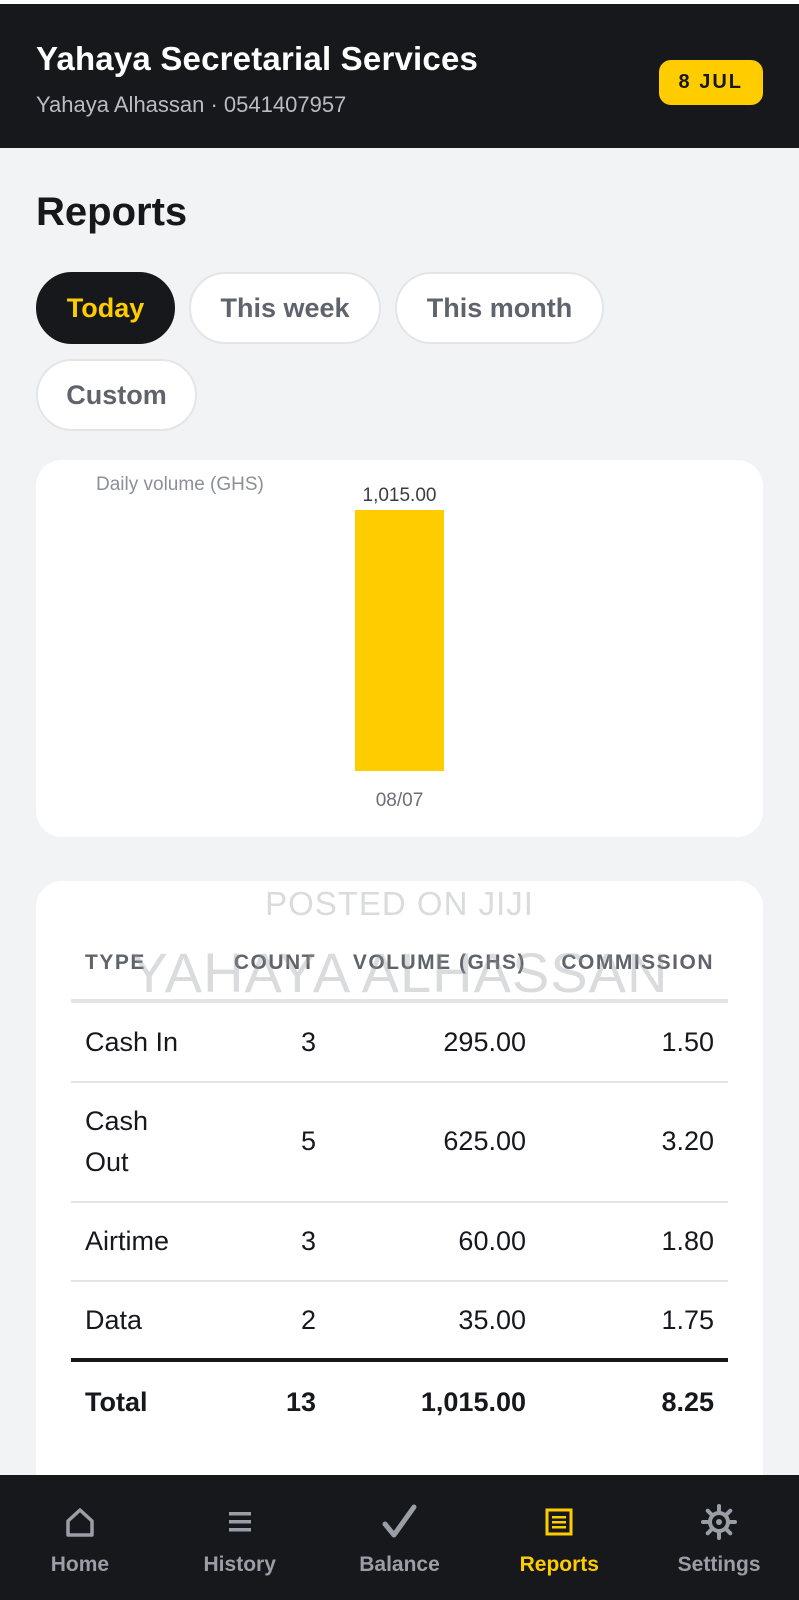 The image size is (799, 1600). I want to click on nav-label: Home, so click(80, 1564).